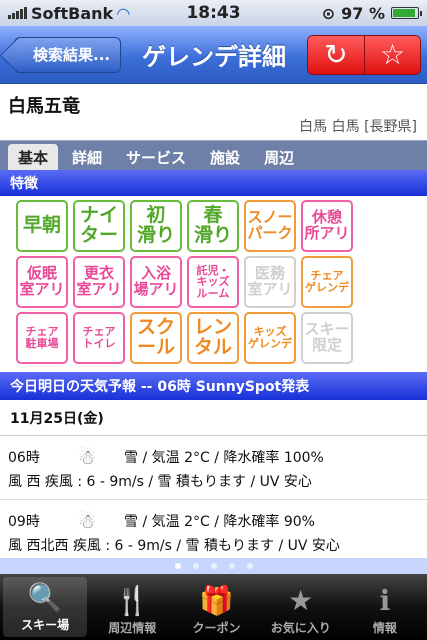 The image size is (427, 640). I want to click on orientation-lock-icon: ⊙, so click(328, 13).